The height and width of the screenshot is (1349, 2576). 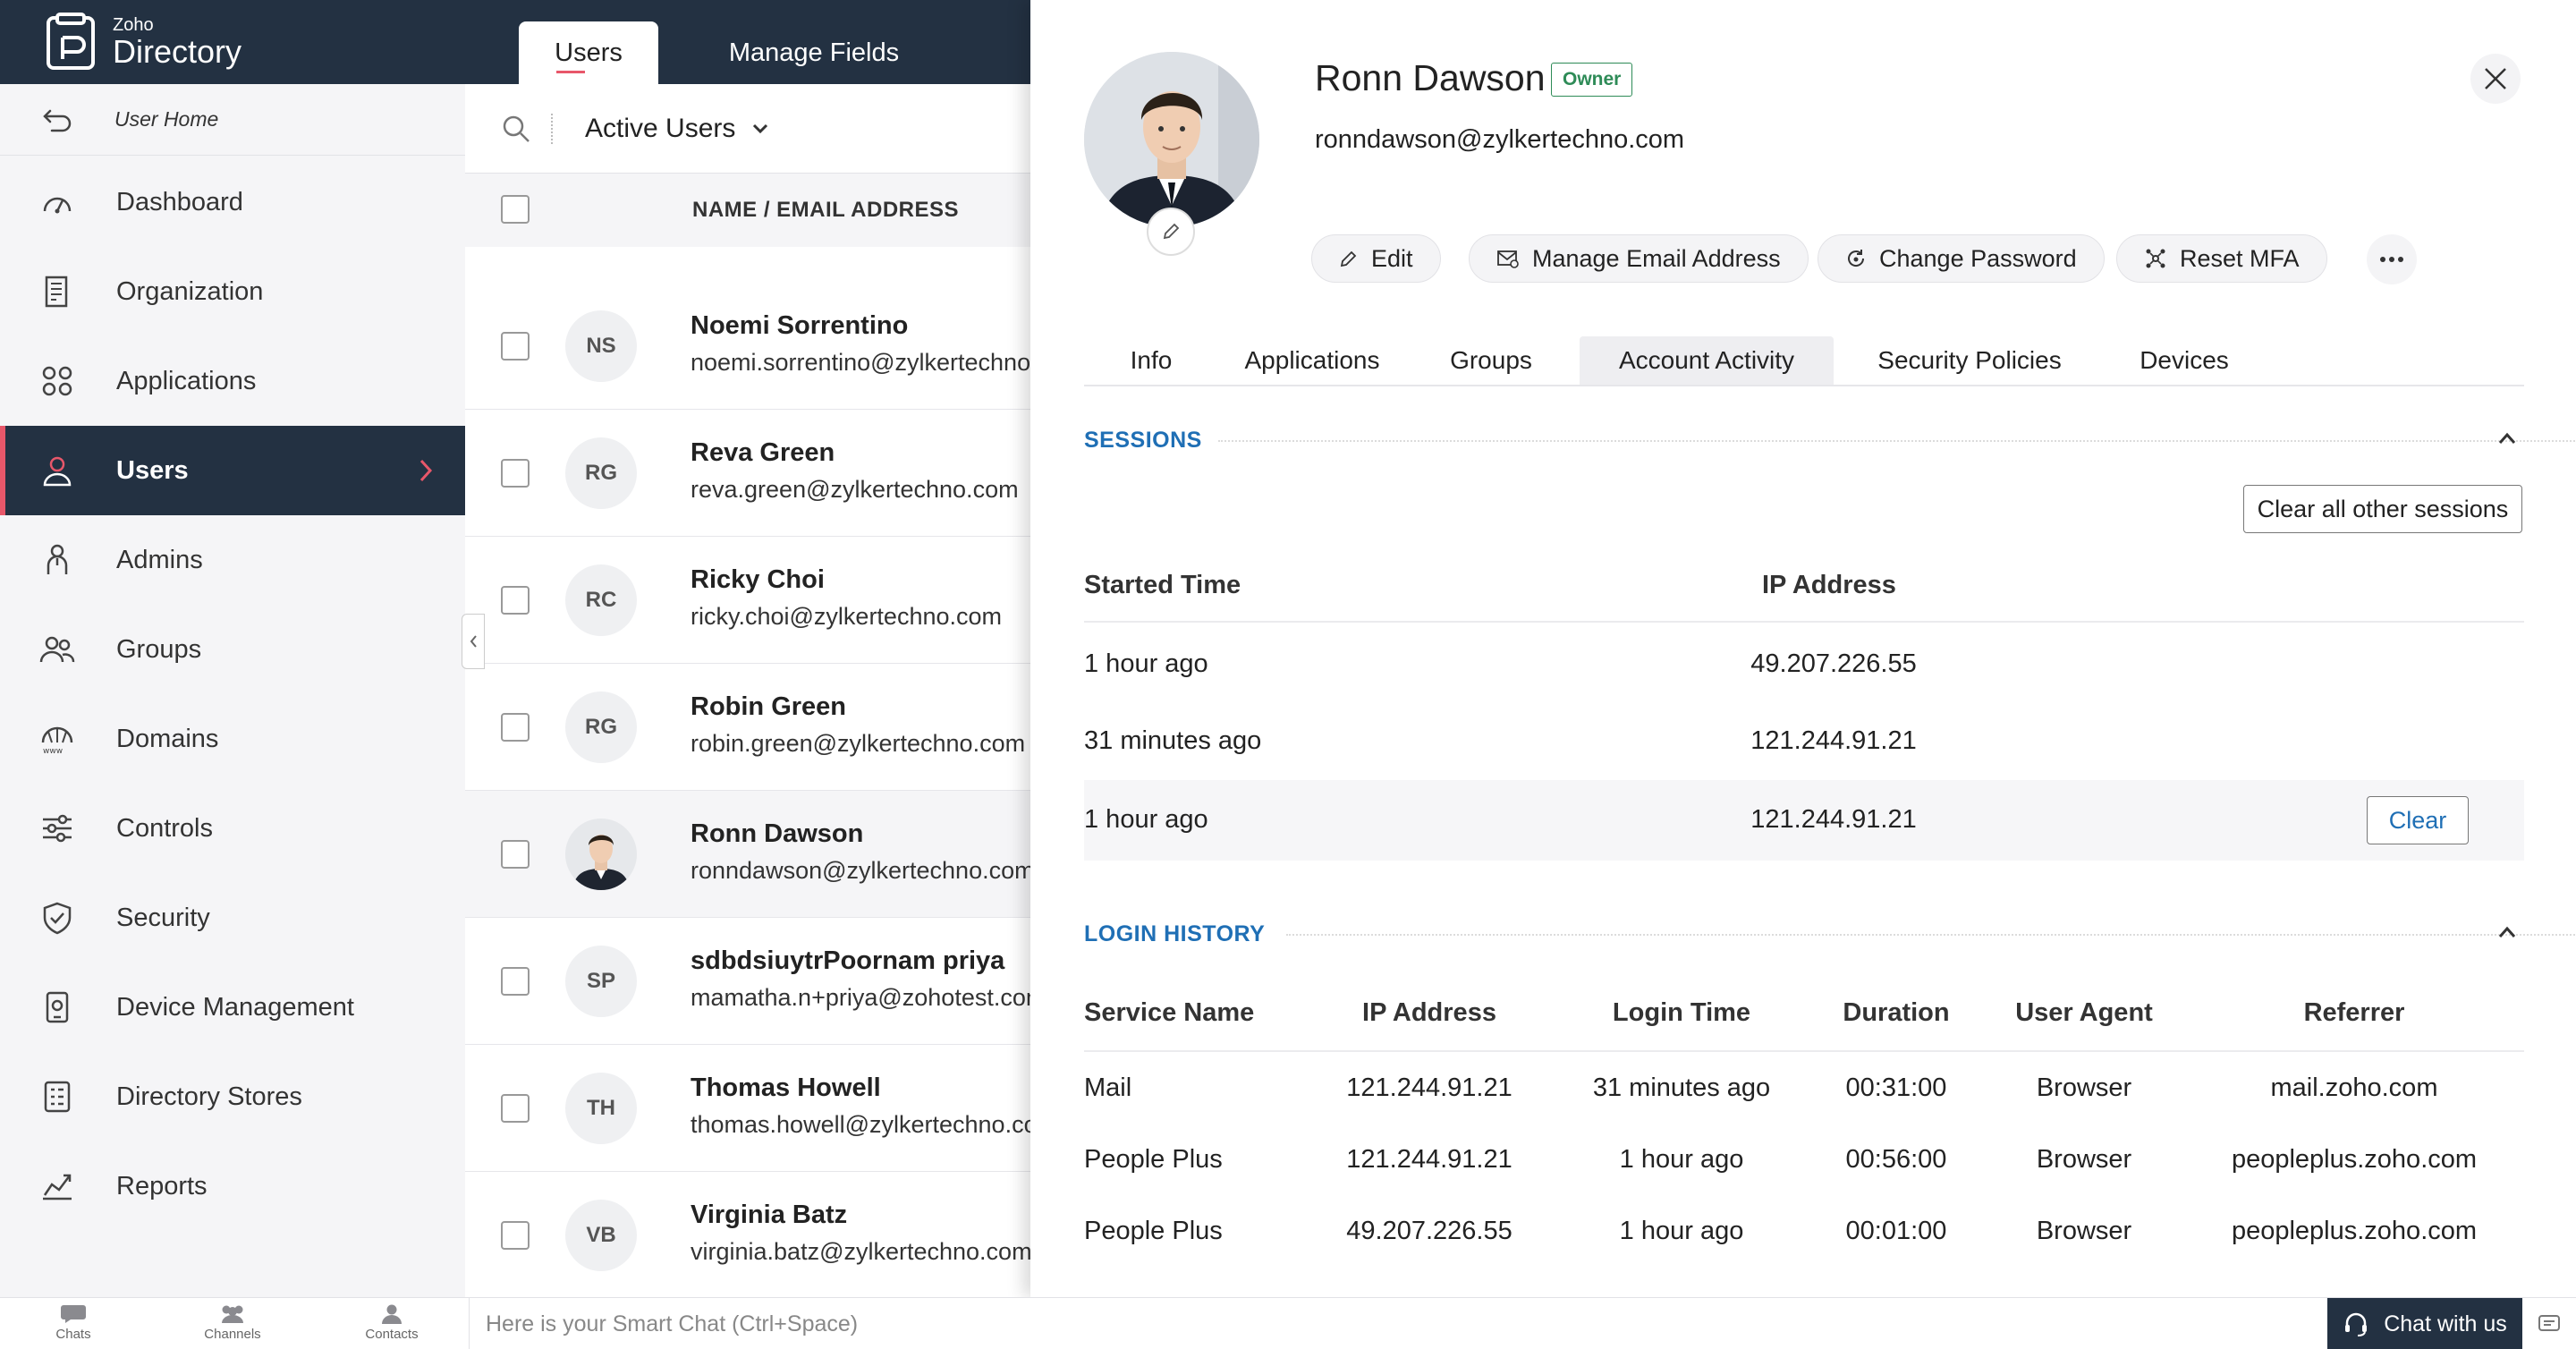 I want to click on sessions-title: SESSIONS, so click(x=1143, y=440).